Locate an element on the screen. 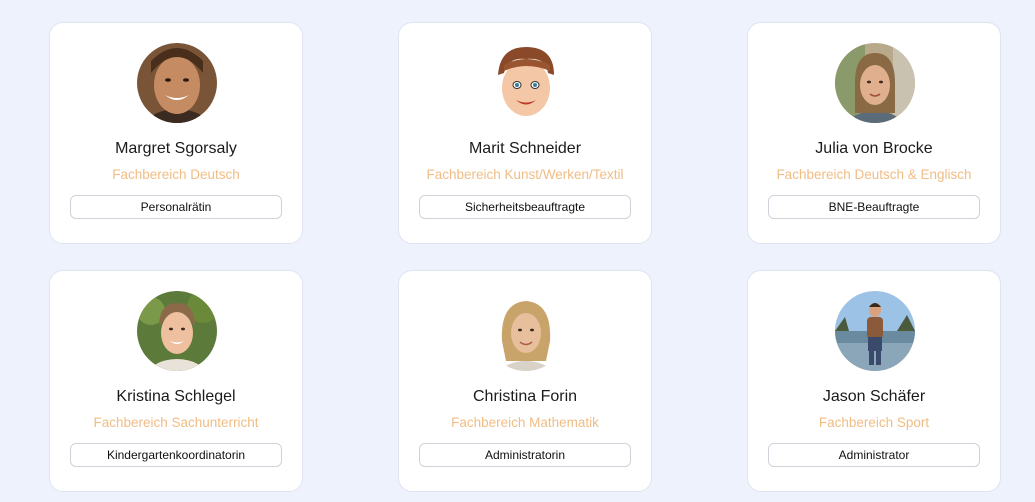 This screenshot has width=1035, height=502. staff-department: Fachbereich Mathematik is located at coordinates (525, 422).